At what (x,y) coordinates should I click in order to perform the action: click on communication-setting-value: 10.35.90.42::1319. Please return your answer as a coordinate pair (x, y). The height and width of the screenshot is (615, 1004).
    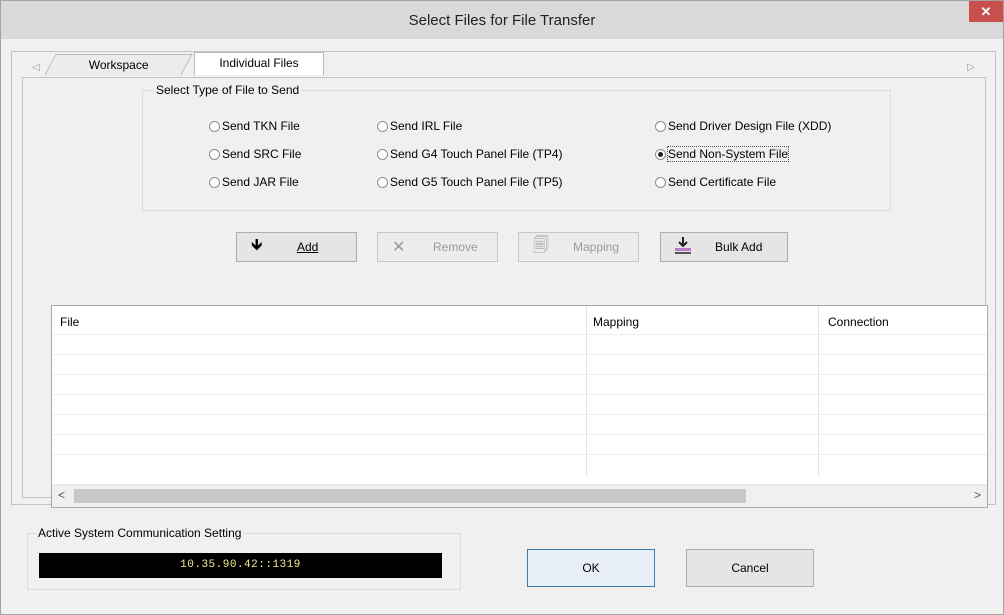
    Looking at the image, I should click on (240, 565).